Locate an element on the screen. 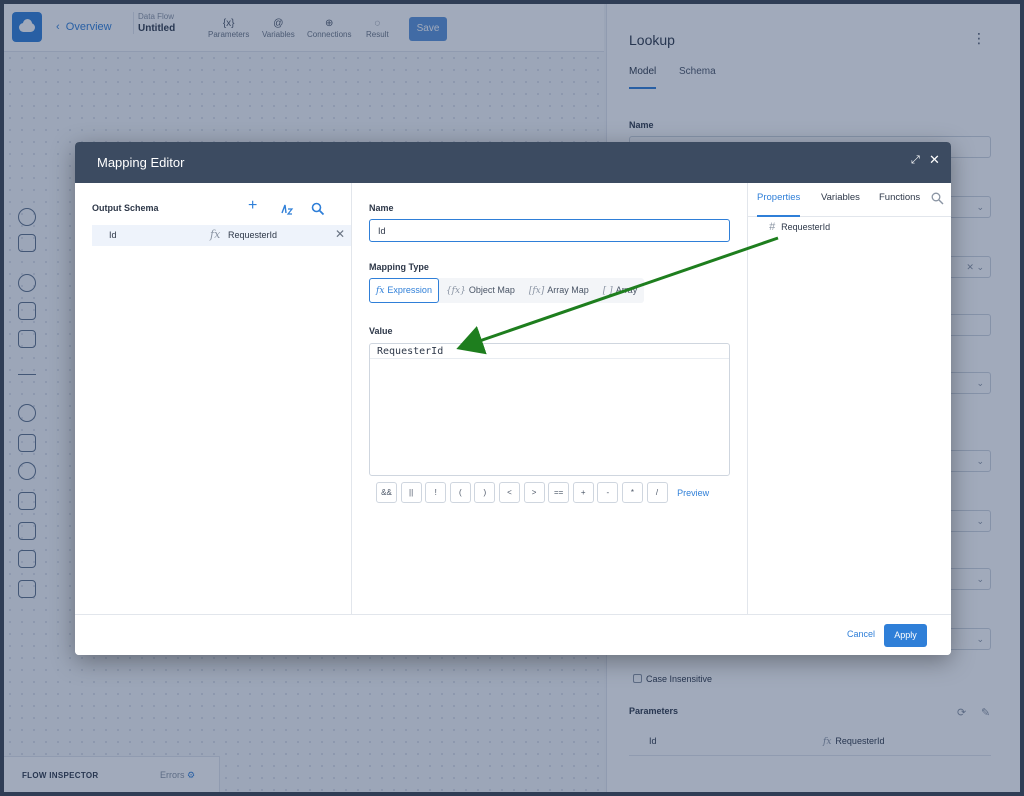 The height and width of the screenshot is (796, 1024). operator-not: ! is located at coordinates (436, 492).